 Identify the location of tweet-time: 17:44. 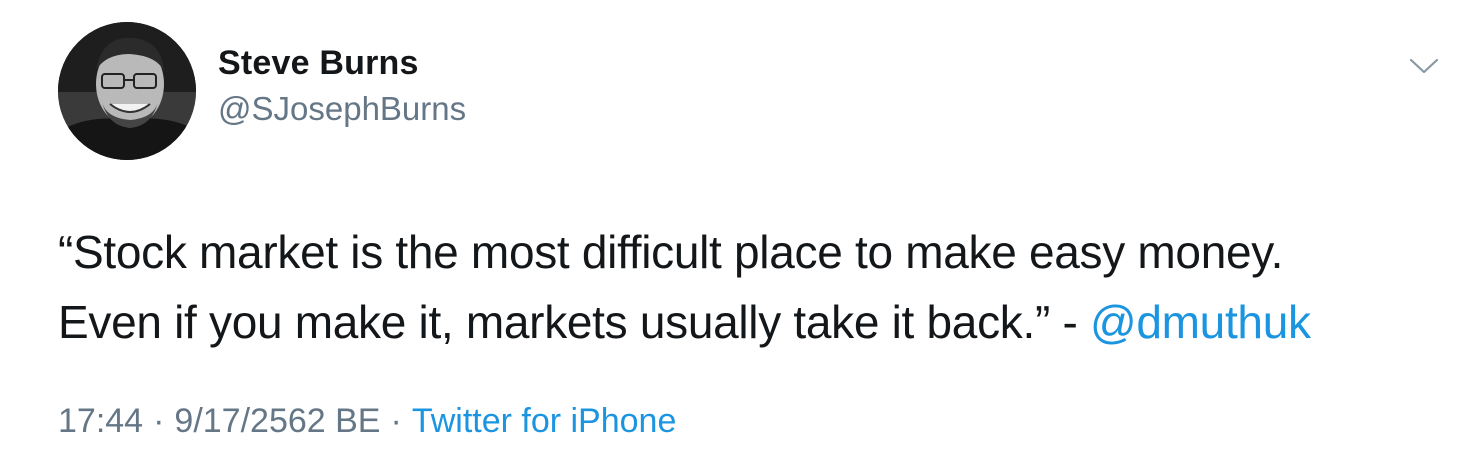
(100, 421).